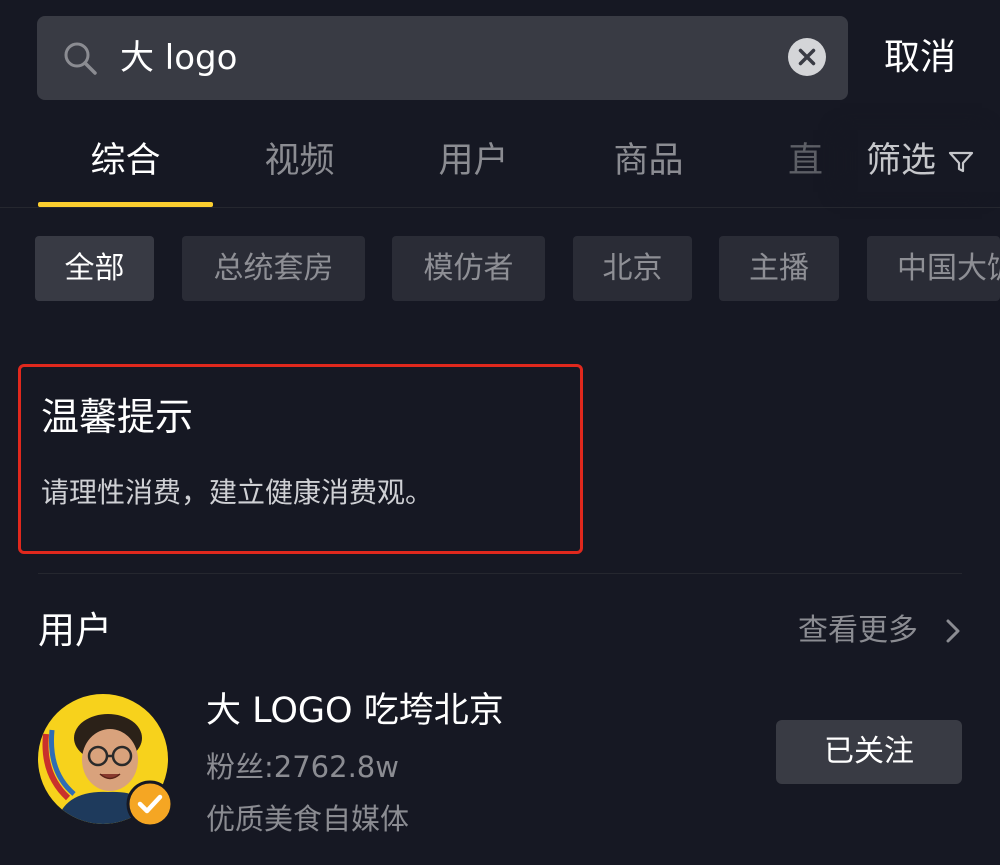 The width and height of the screenshot is (1000, 865). I want to click on tab-users: 用户, so click(473, 161).